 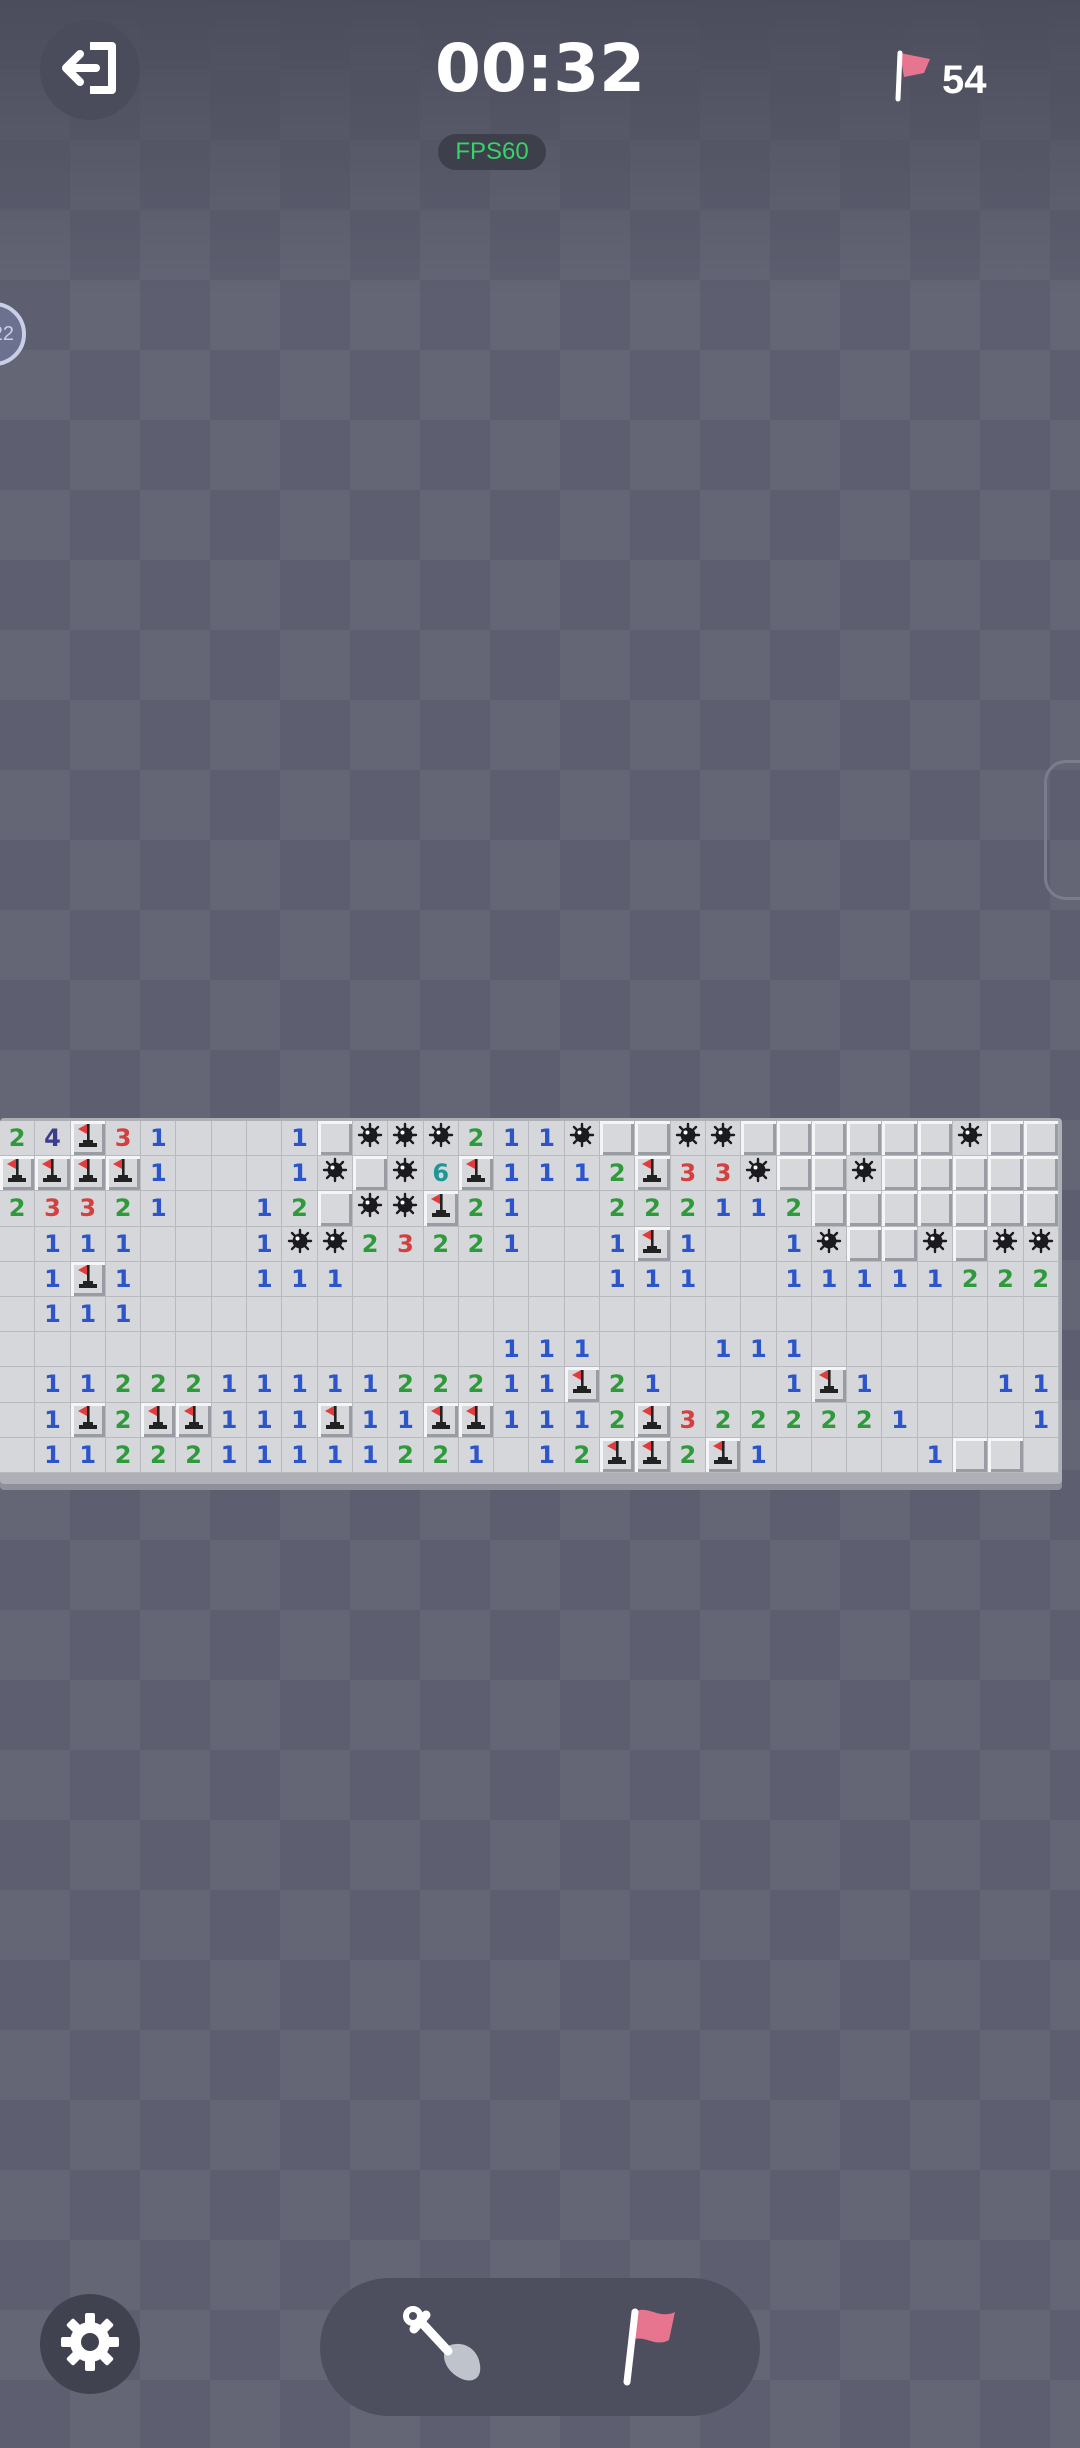 I want to click on level-badge: 22, so click(x=13, y=334).